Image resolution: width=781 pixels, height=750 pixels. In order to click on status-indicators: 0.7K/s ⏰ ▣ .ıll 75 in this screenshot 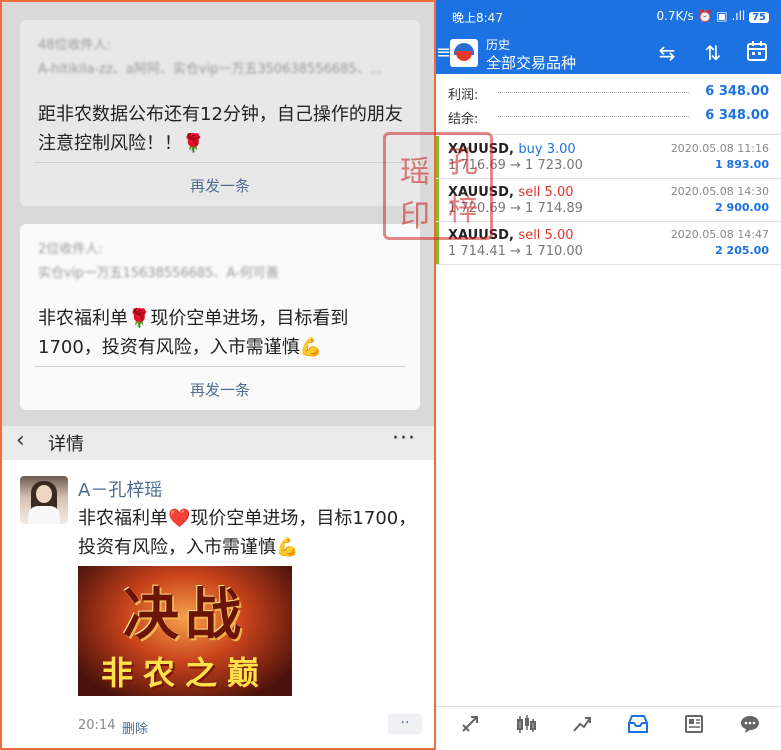, I will do `click(712, 16)`.